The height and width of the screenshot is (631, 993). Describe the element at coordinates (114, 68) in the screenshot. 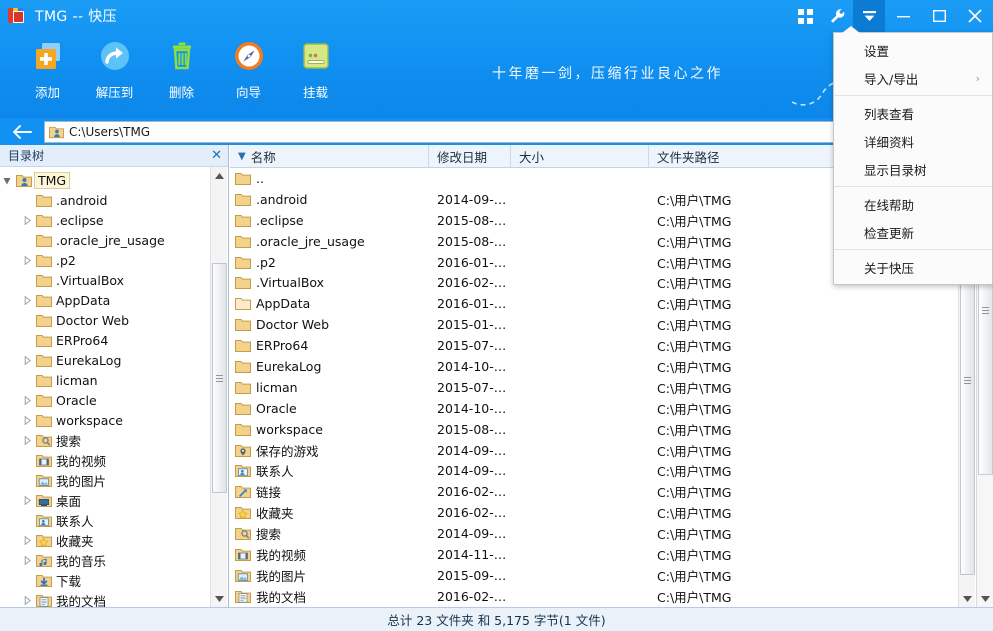

I see `toolbar-button-extract-to: 解压到` at that location.